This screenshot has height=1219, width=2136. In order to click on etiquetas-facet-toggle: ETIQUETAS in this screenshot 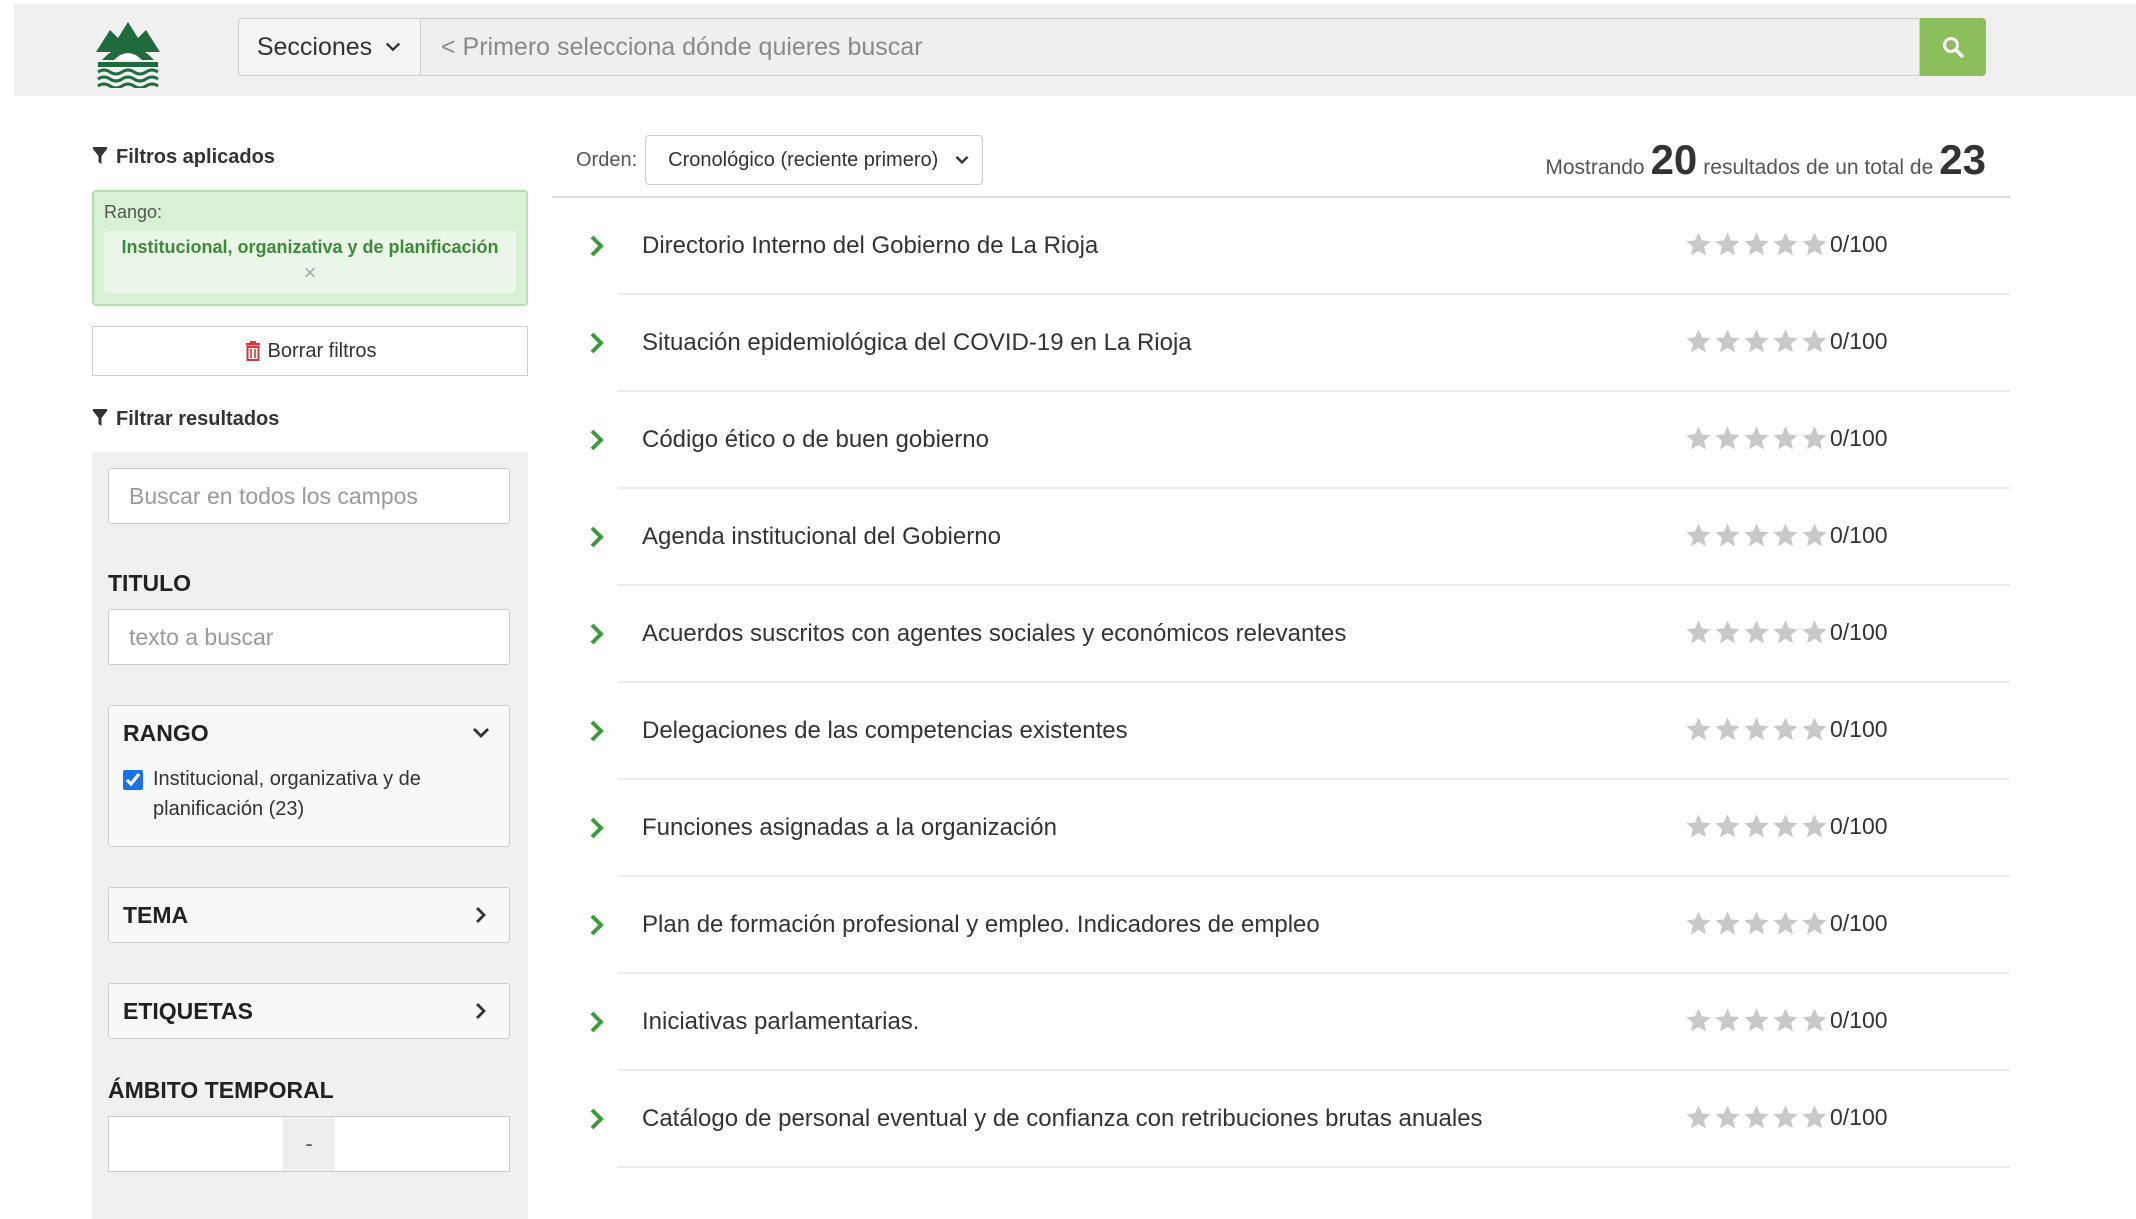, I will do `click(309, 1011)`.